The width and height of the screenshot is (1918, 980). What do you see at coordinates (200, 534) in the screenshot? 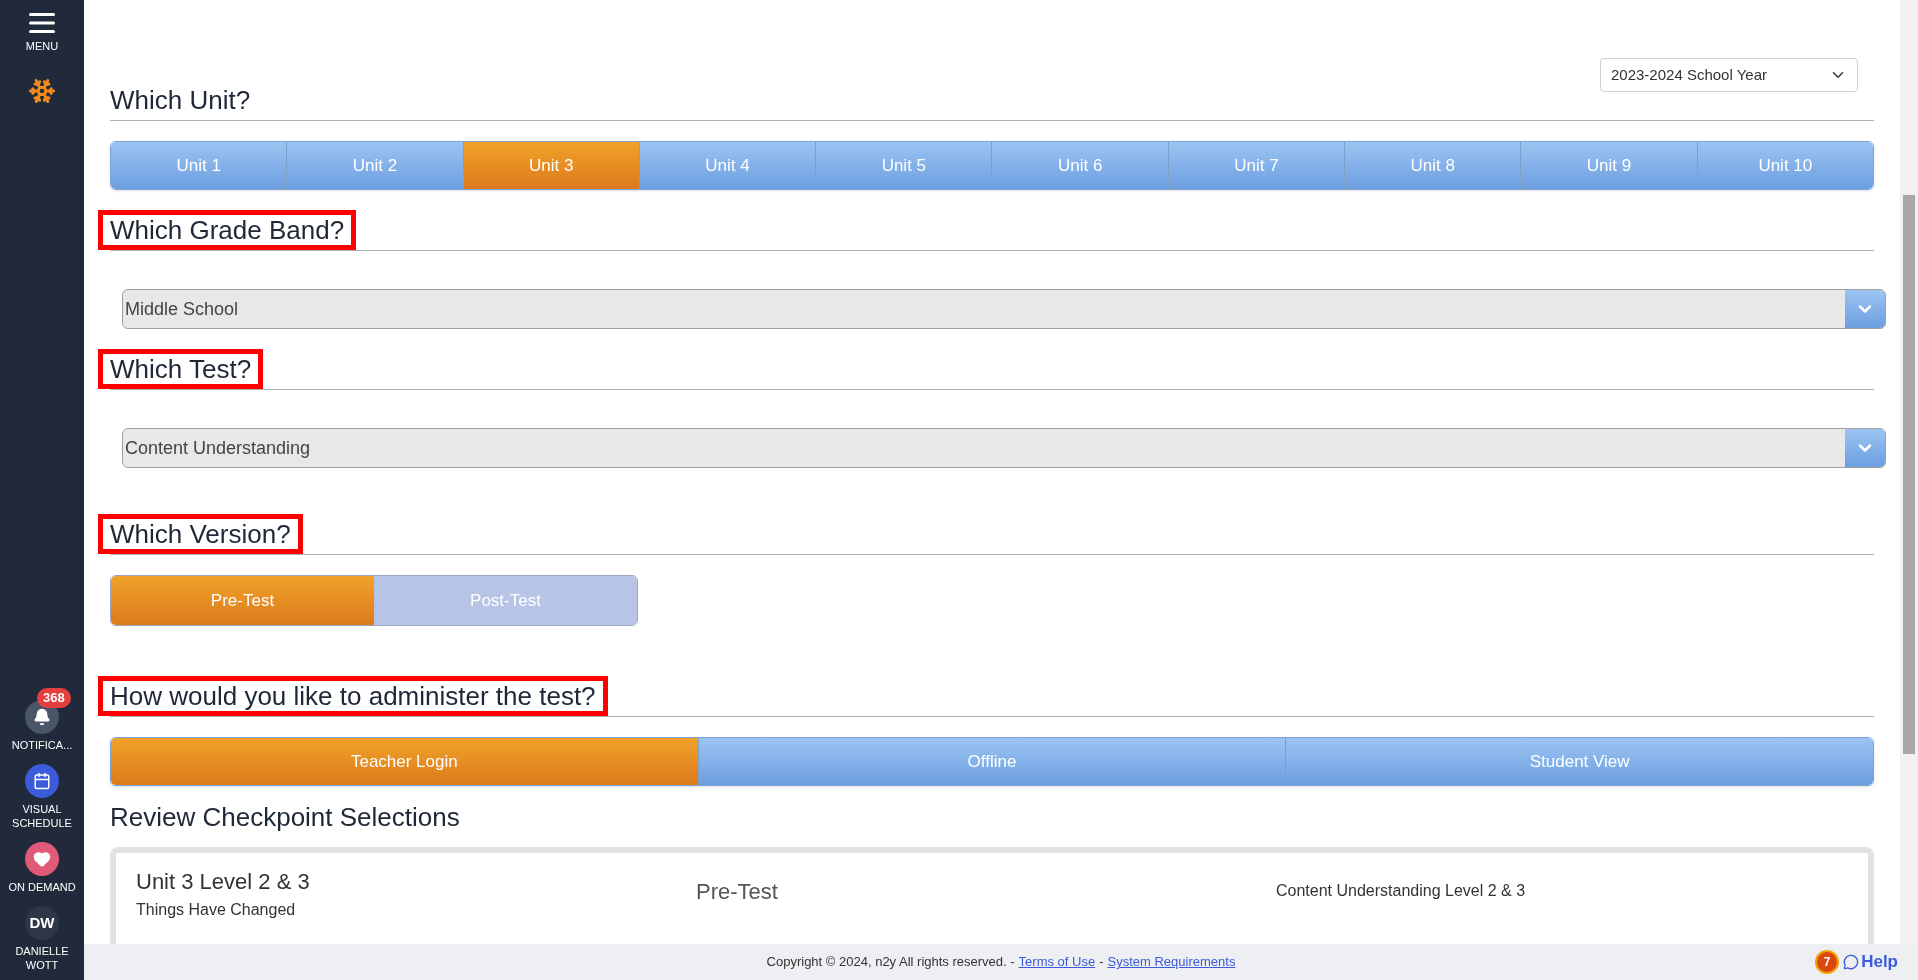
I see `section-heading: Which Version?` at bounding box center [200, 534].